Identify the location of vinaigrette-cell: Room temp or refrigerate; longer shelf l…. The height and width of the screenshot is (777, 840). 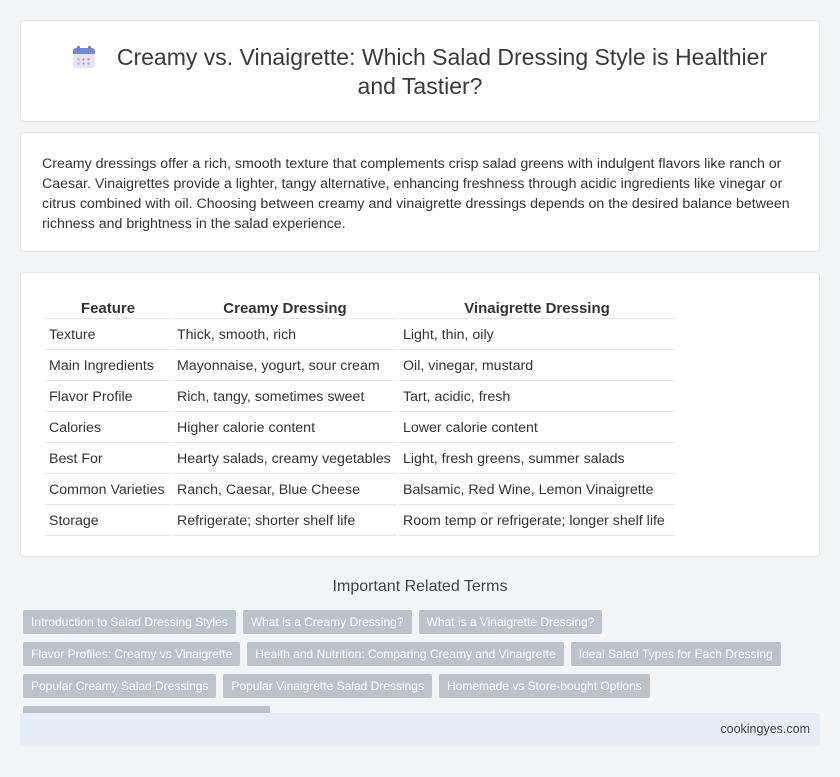
(537, 521).